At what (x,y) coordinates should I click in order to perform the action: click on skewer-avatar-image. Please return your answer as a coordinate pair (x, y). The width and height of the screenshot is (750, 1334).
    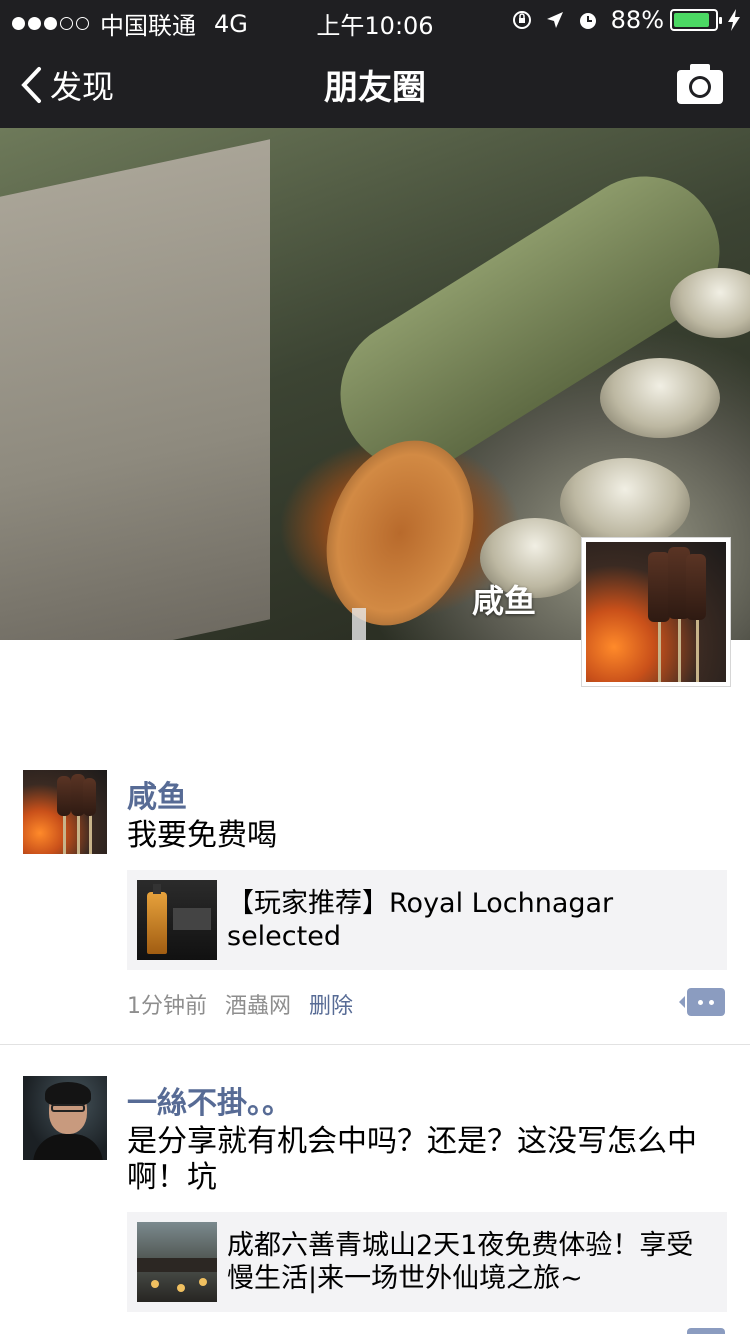
    Looking at the image, I should click on (656, 612).